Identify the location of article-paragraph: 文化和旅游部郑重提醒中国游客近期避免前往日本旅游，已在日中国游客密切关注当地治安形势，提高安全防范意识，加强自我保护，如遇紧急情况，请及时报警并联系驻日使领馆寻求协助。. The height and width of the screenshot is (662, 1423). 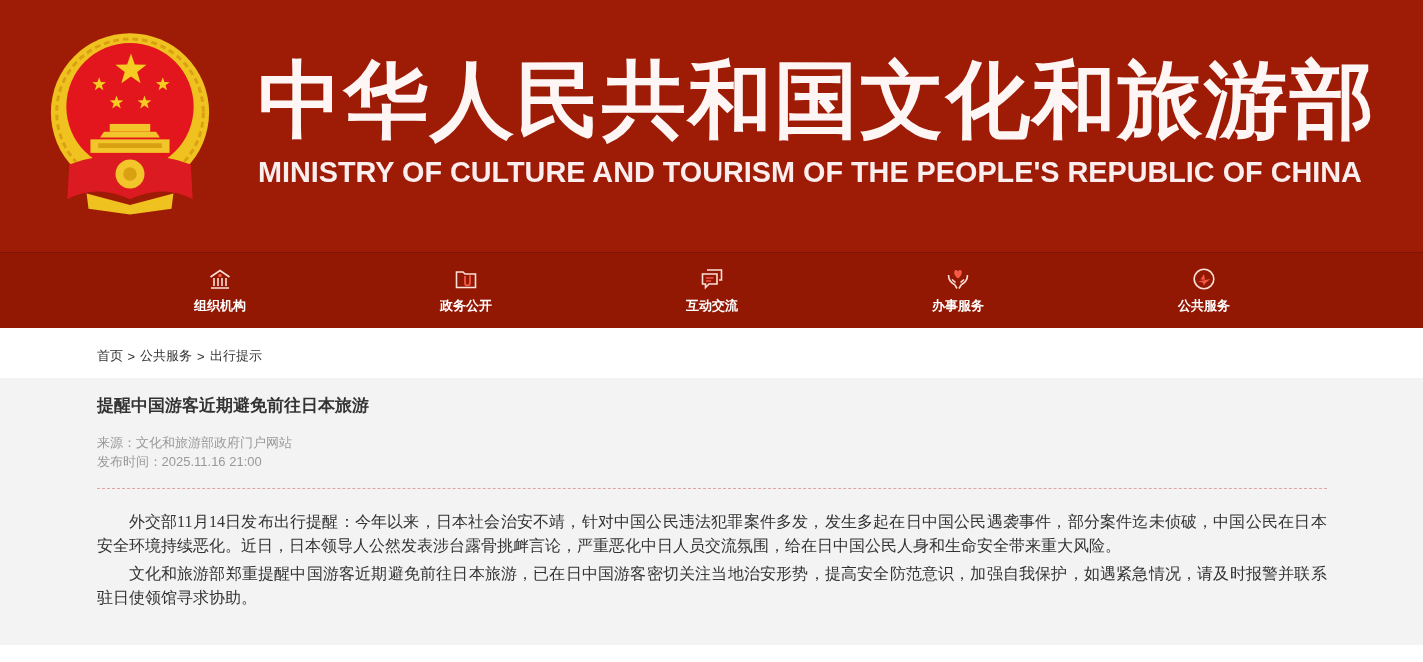
(711, 586).